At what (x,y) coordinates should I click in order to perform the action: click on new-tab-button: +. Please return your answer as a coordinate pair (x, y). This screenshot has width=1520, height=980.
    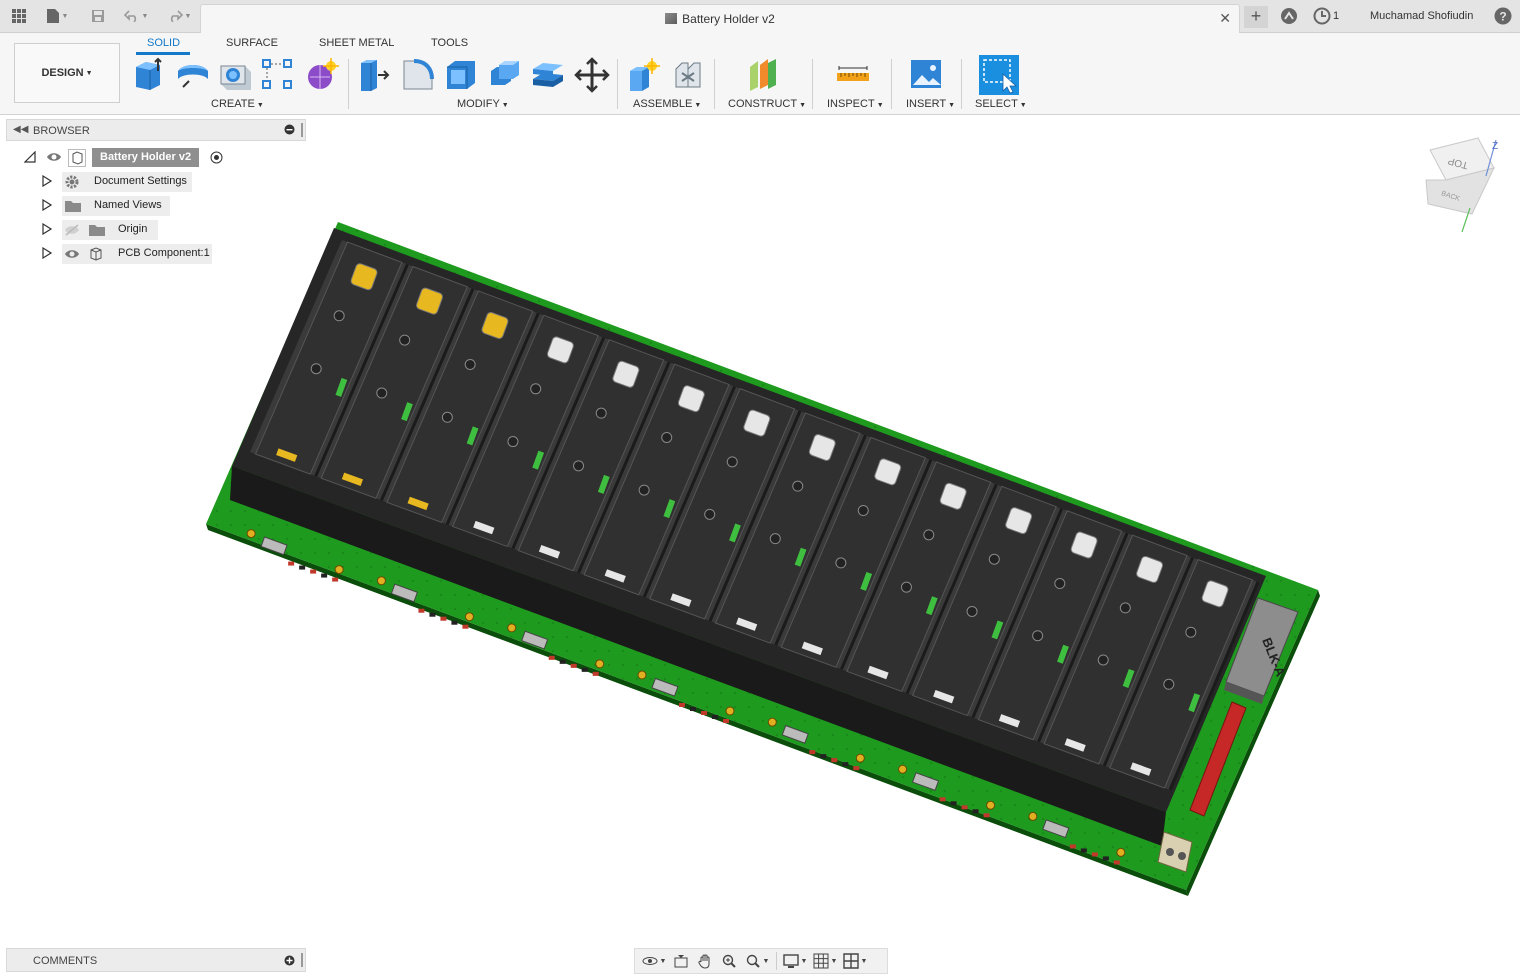
    Looking at the image, I should click on (1256, 17).